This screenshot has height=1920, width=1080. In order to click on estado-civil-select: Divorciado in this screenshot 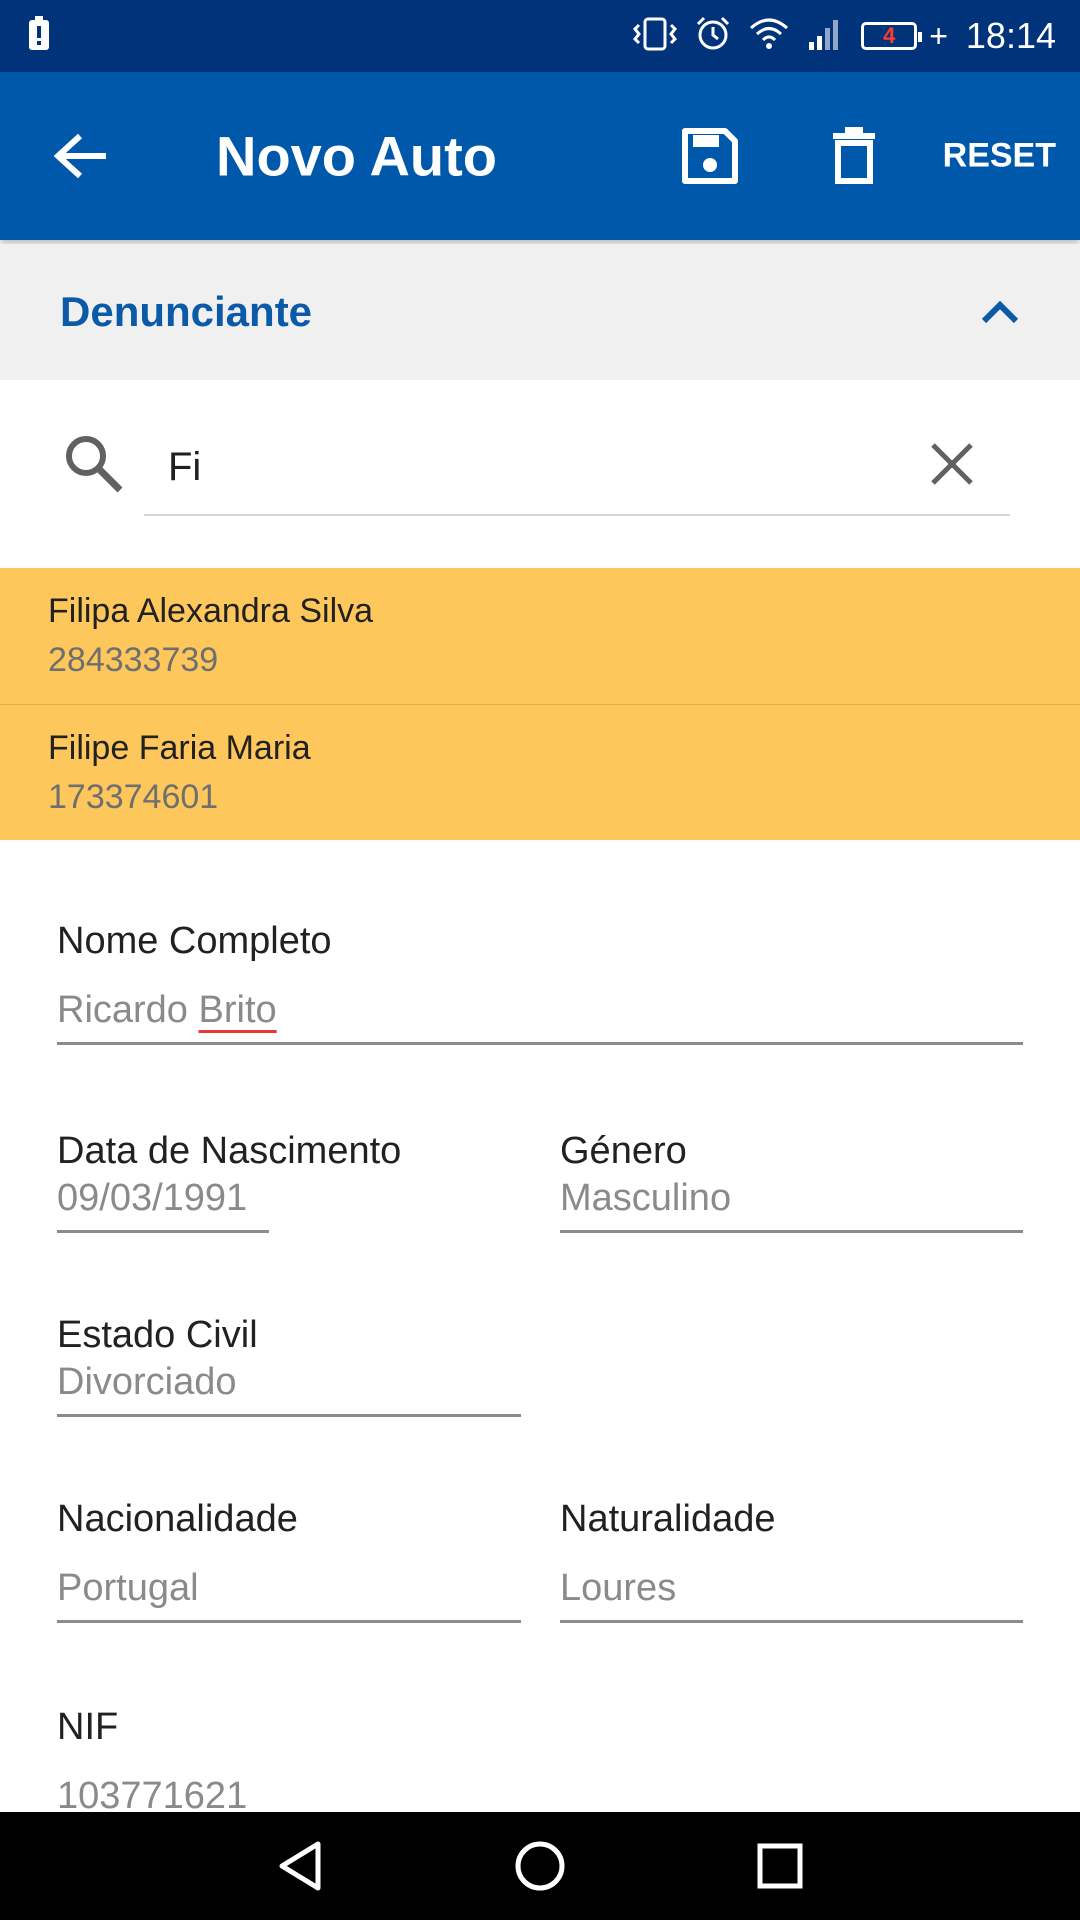, I will do `click(289, 1389)`.